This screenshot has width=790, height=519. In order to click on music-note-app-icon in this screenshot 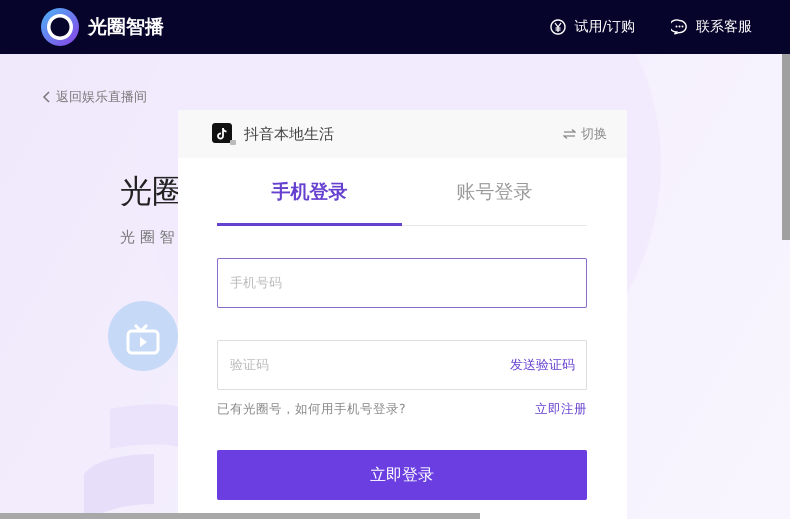, I will do `click(224, 134)`.